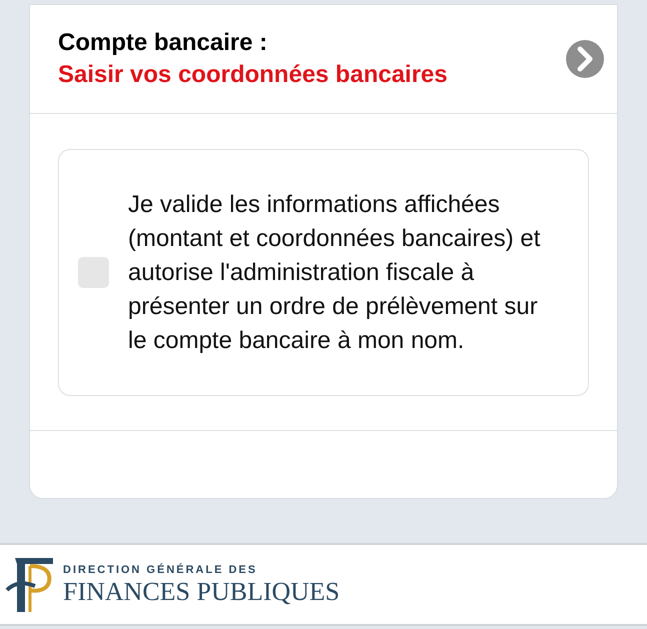  What do you see at coordinates (93, 272) in the screenshot?
I see `consent-checkbox` at bounding box center [93, 272].